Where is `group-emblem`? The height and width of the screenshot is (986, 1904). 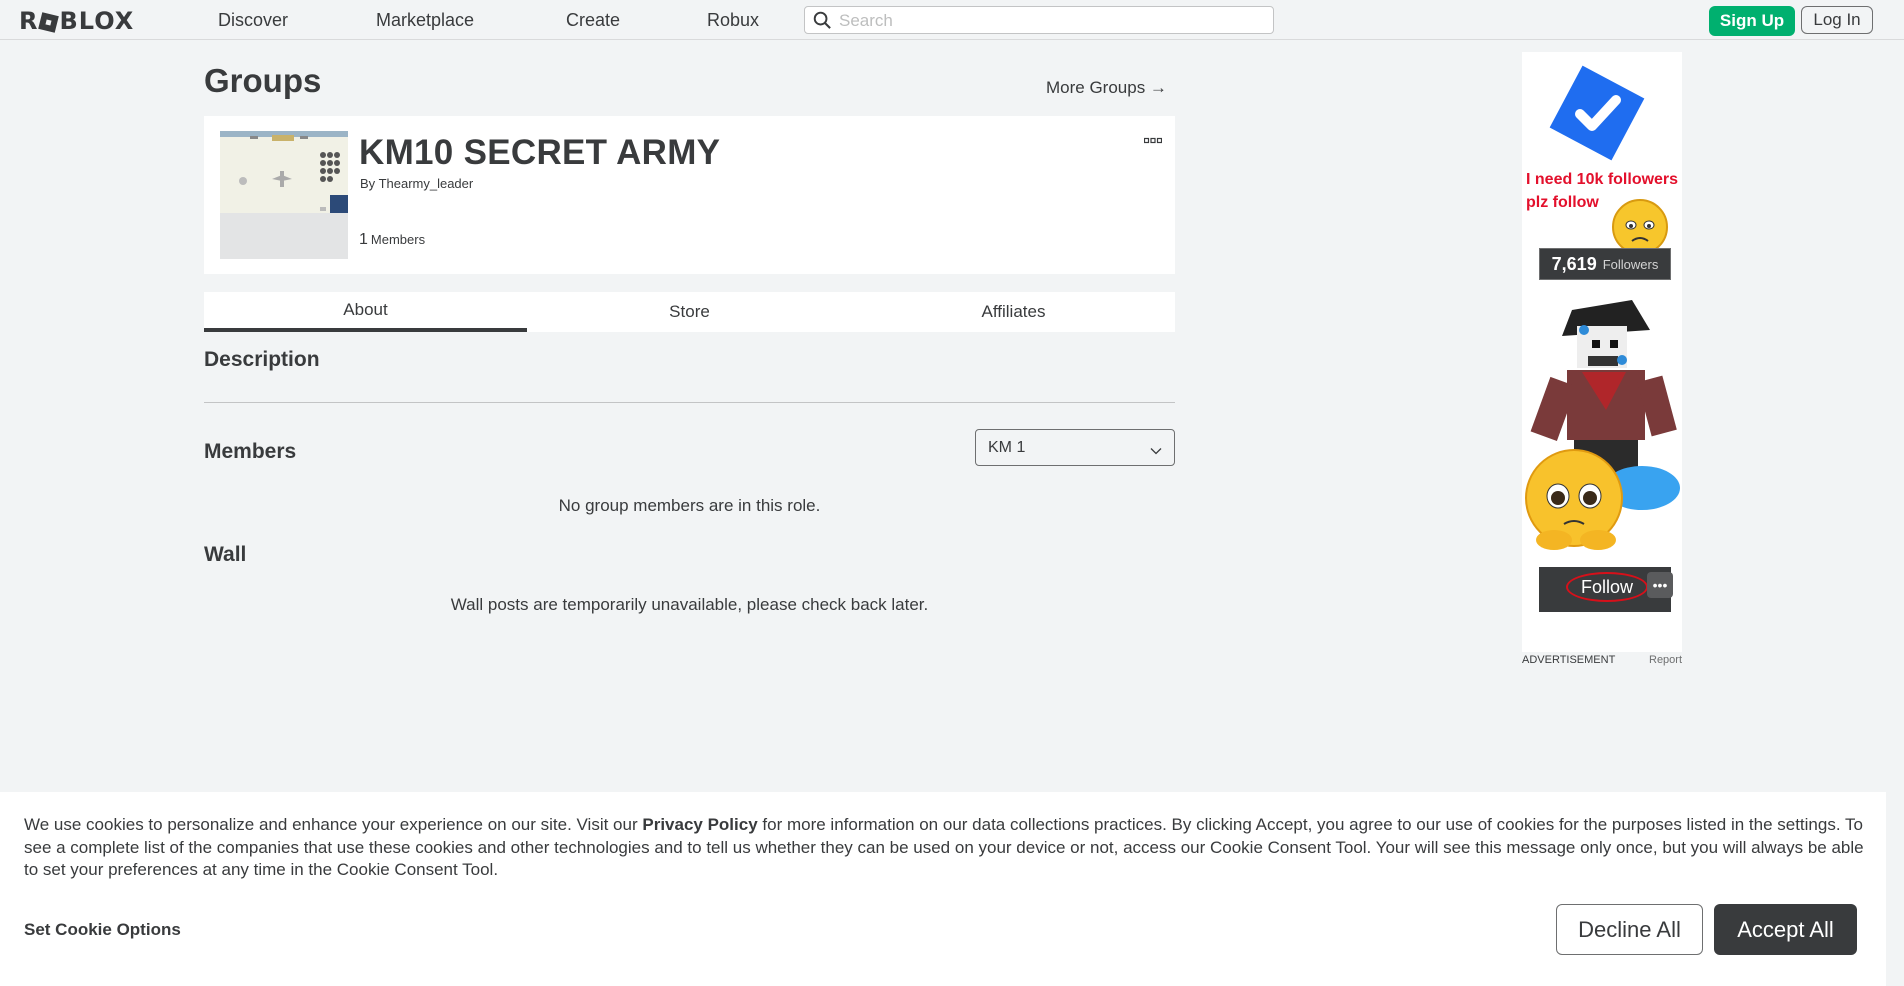
group-emblem is located at coordinates (284, 195).